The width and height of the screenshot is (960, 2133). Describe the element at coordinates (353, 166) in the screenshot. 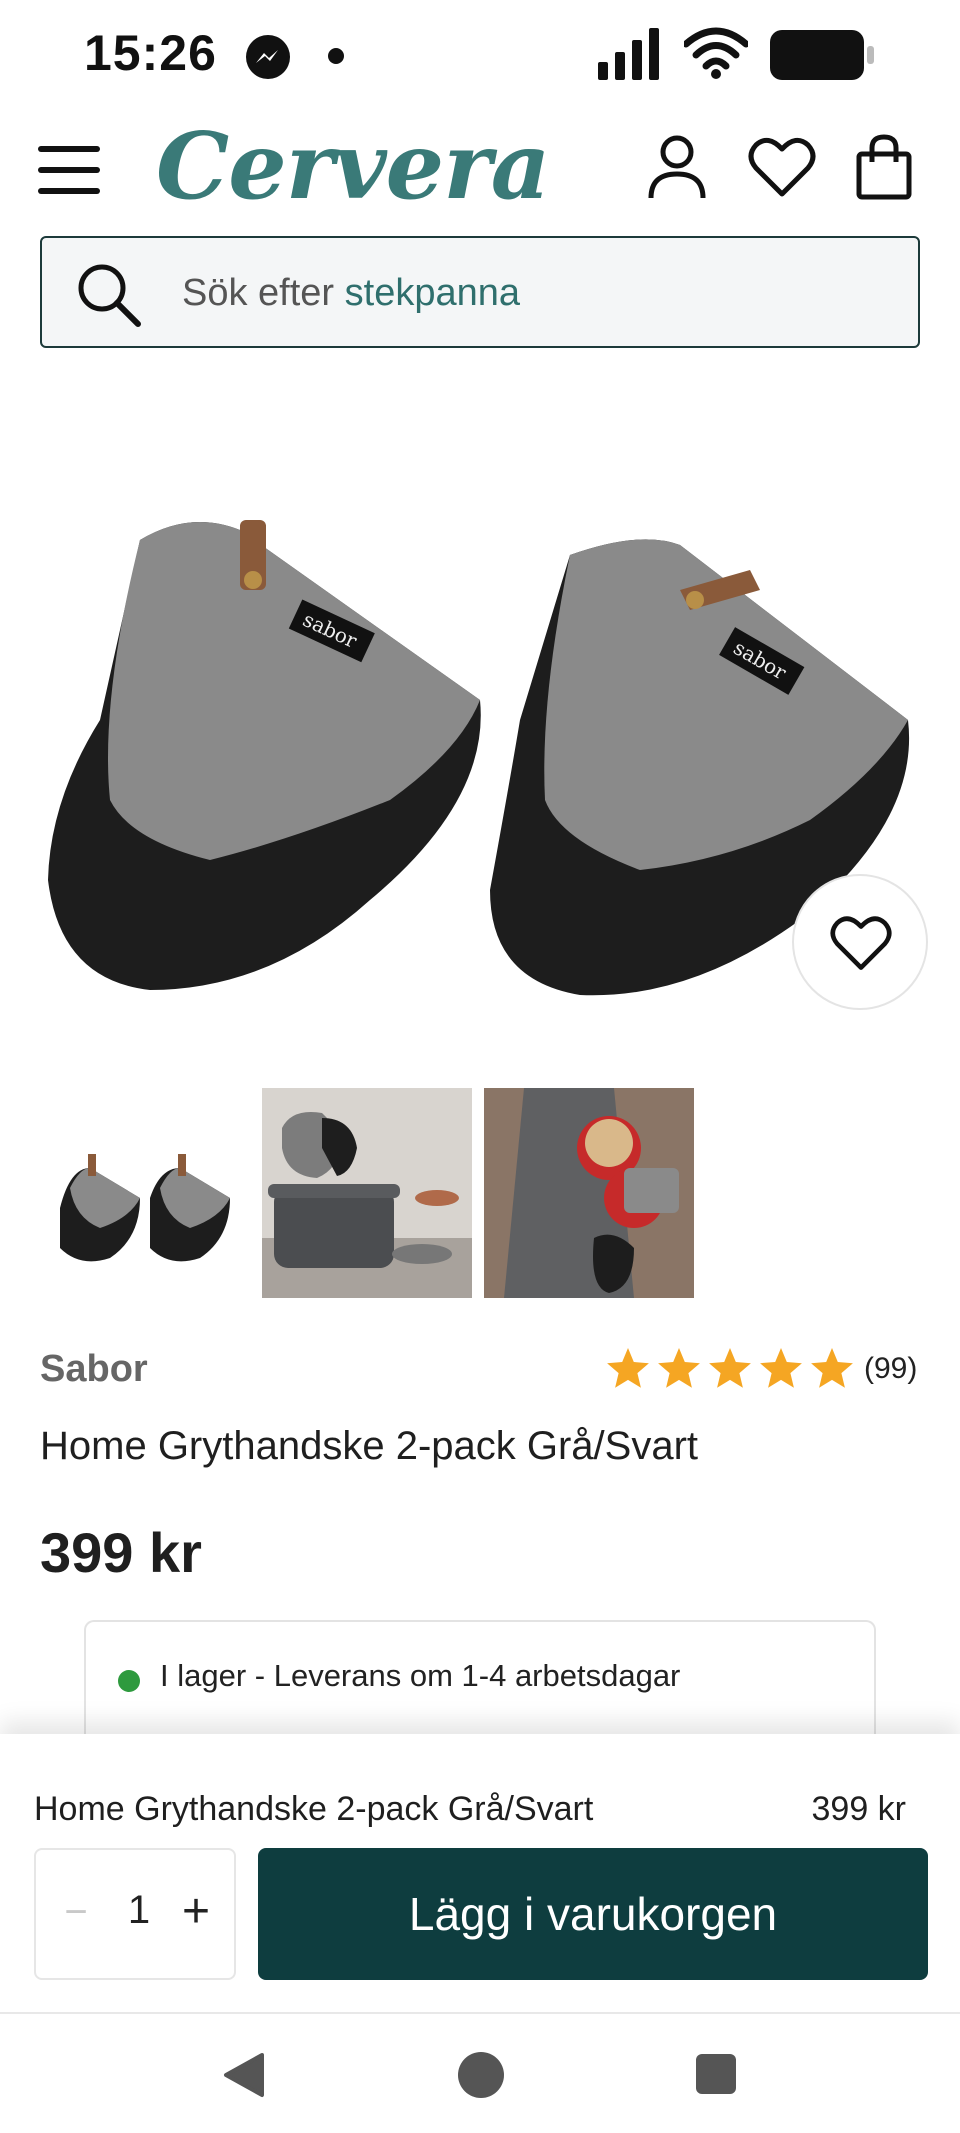

I see `site-logo: Cervera` at that location.